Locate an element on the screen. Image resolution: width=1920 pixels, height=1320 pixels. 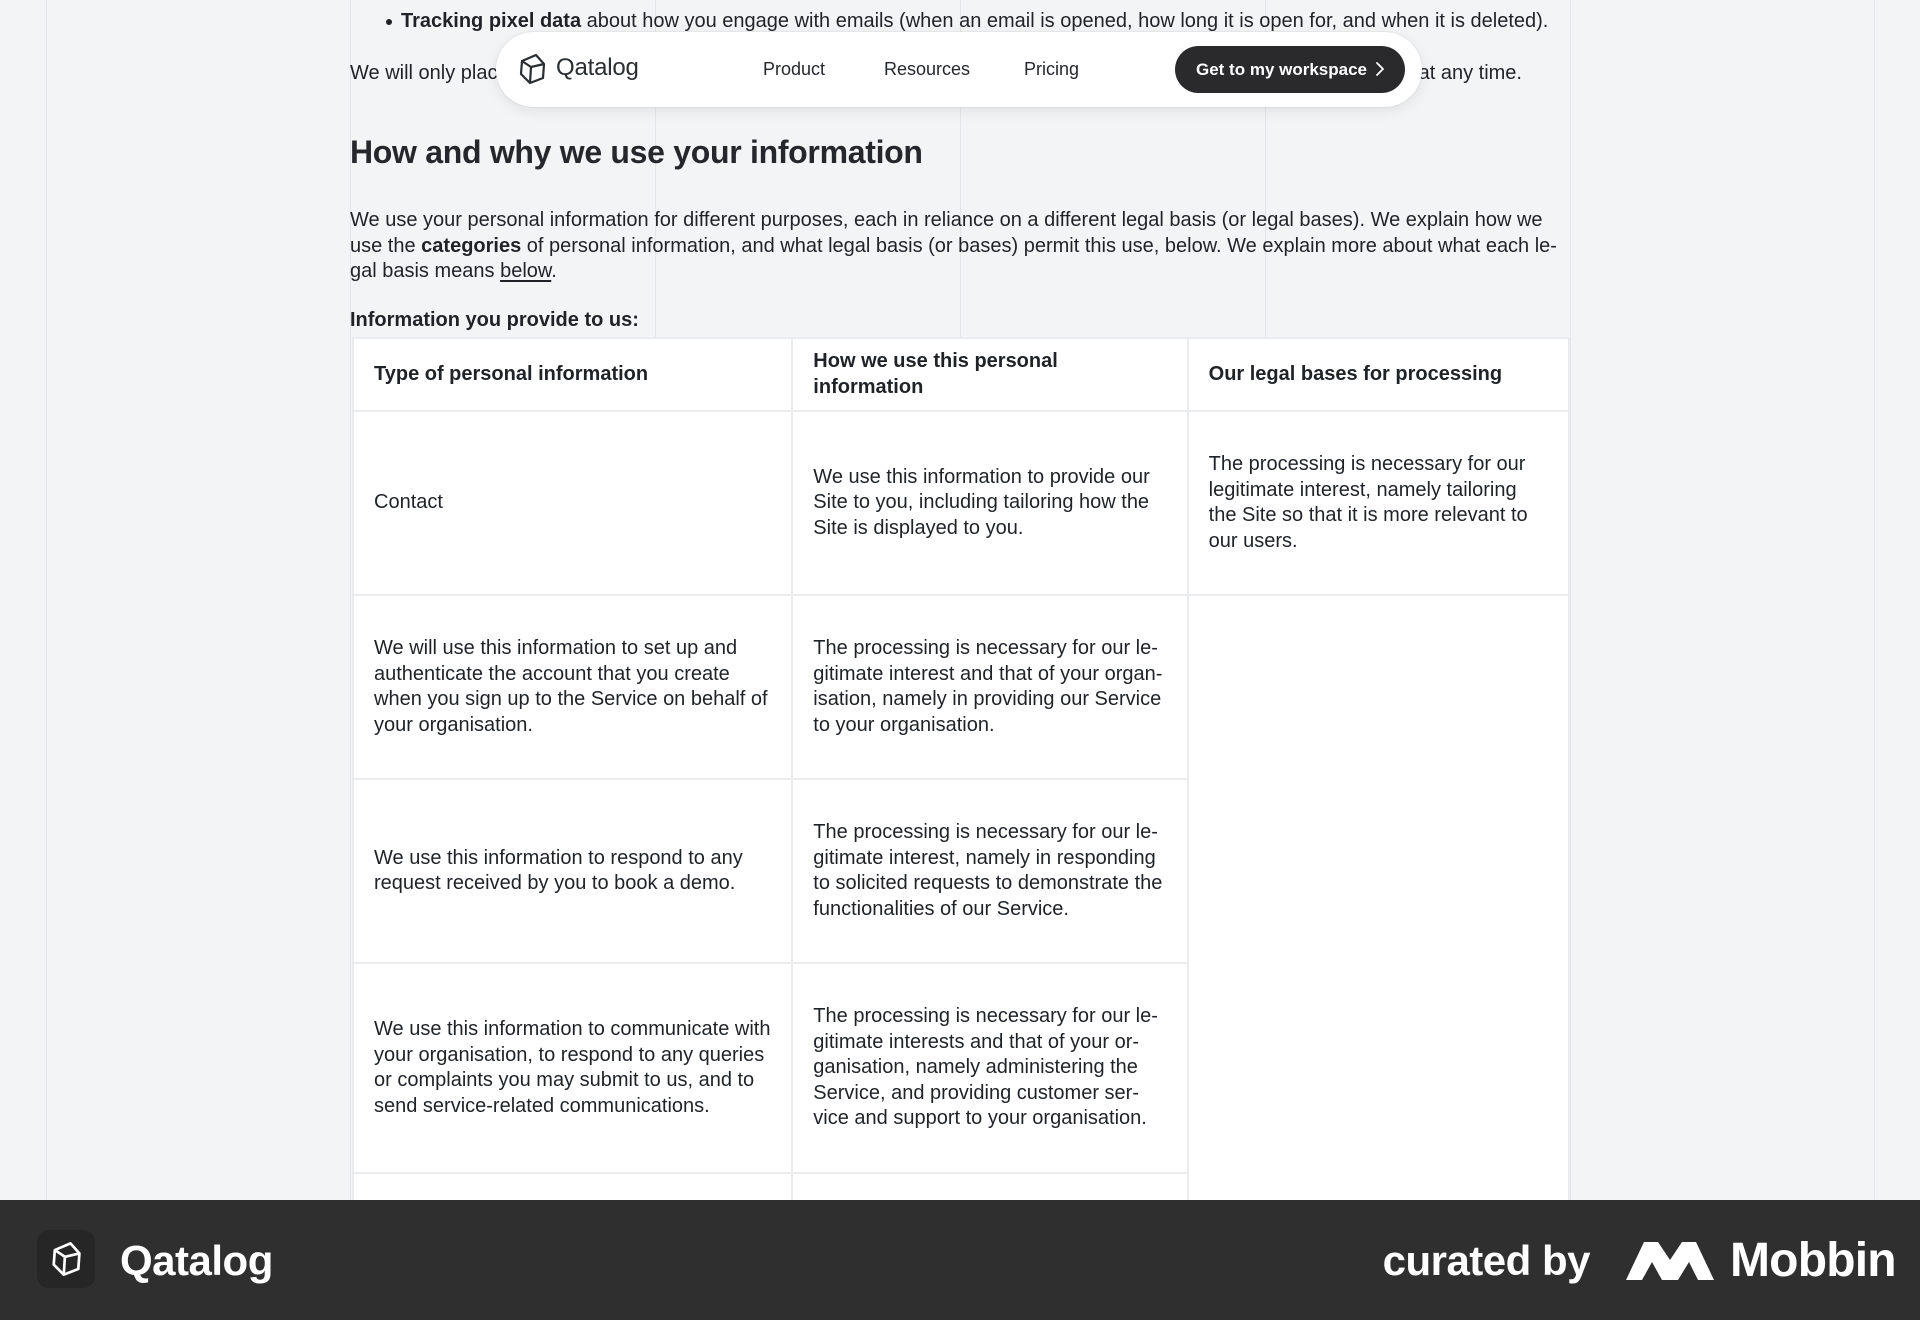
section-heading: How and why we use your information is located at coordinates (636, 152).